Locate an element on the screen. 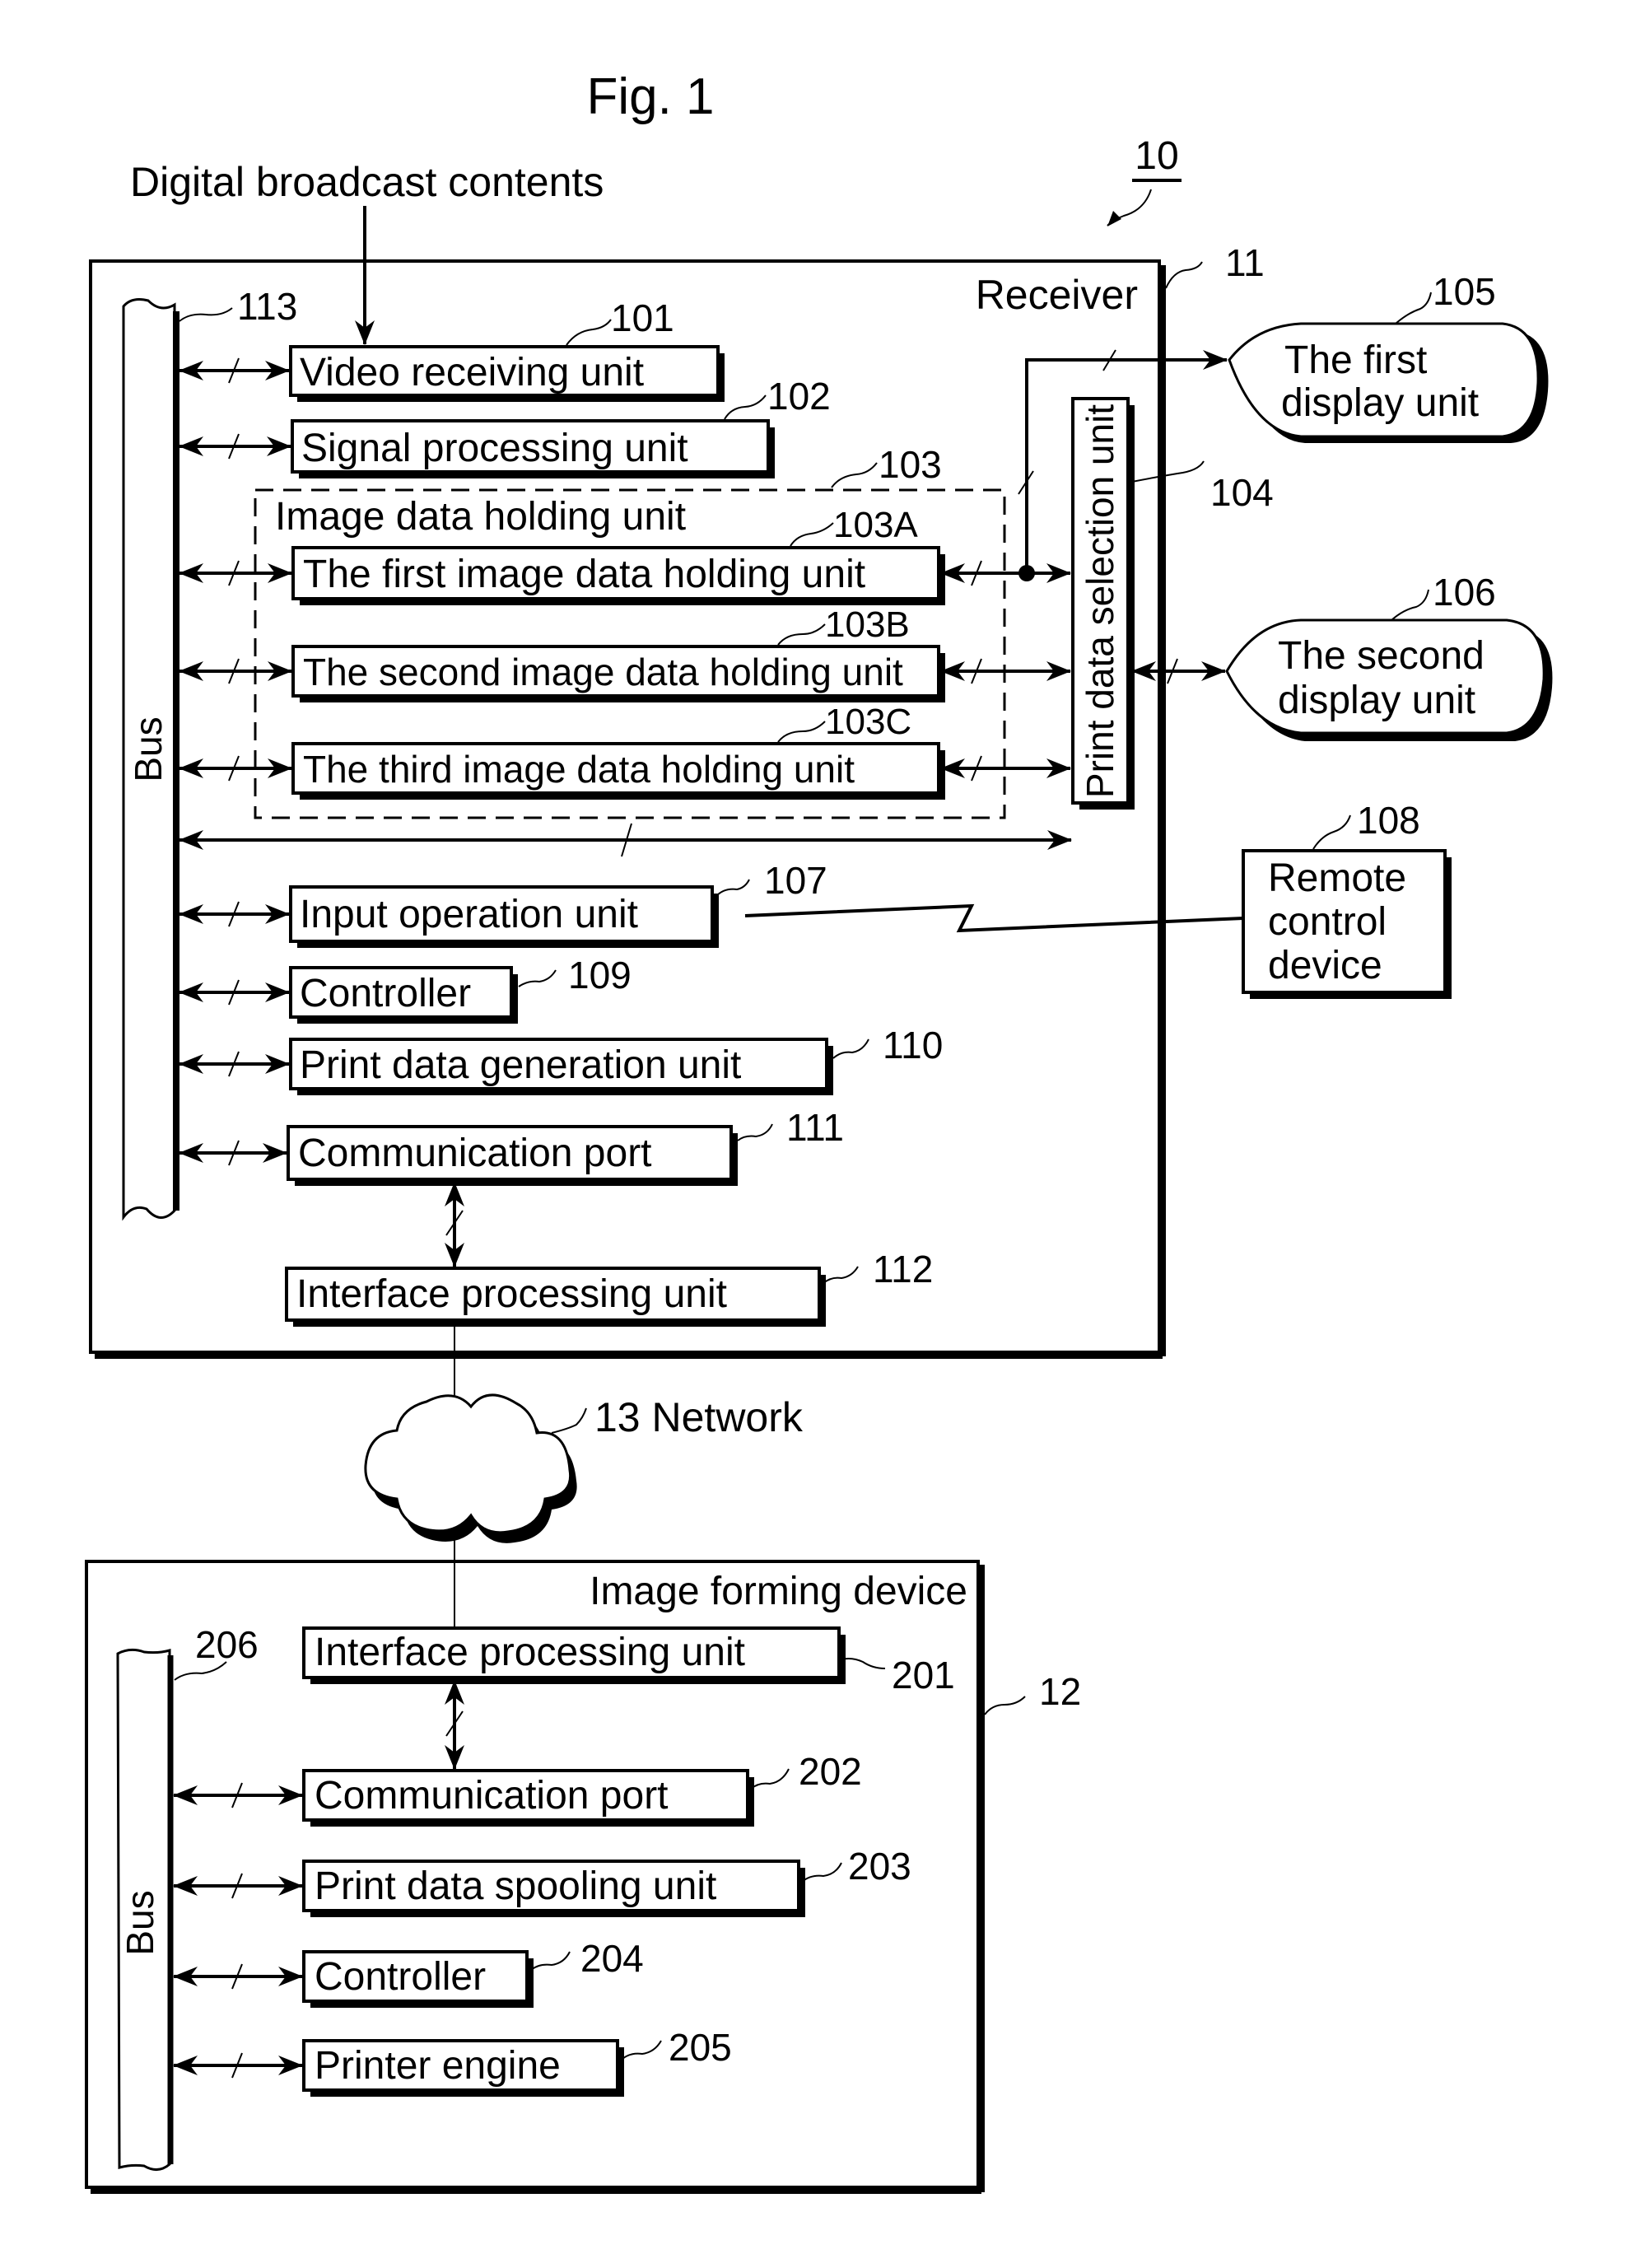 The image size is (1636, 2268). unit-interface-processing: Interface processing unit 112 is located at coordinates (609, 1287).